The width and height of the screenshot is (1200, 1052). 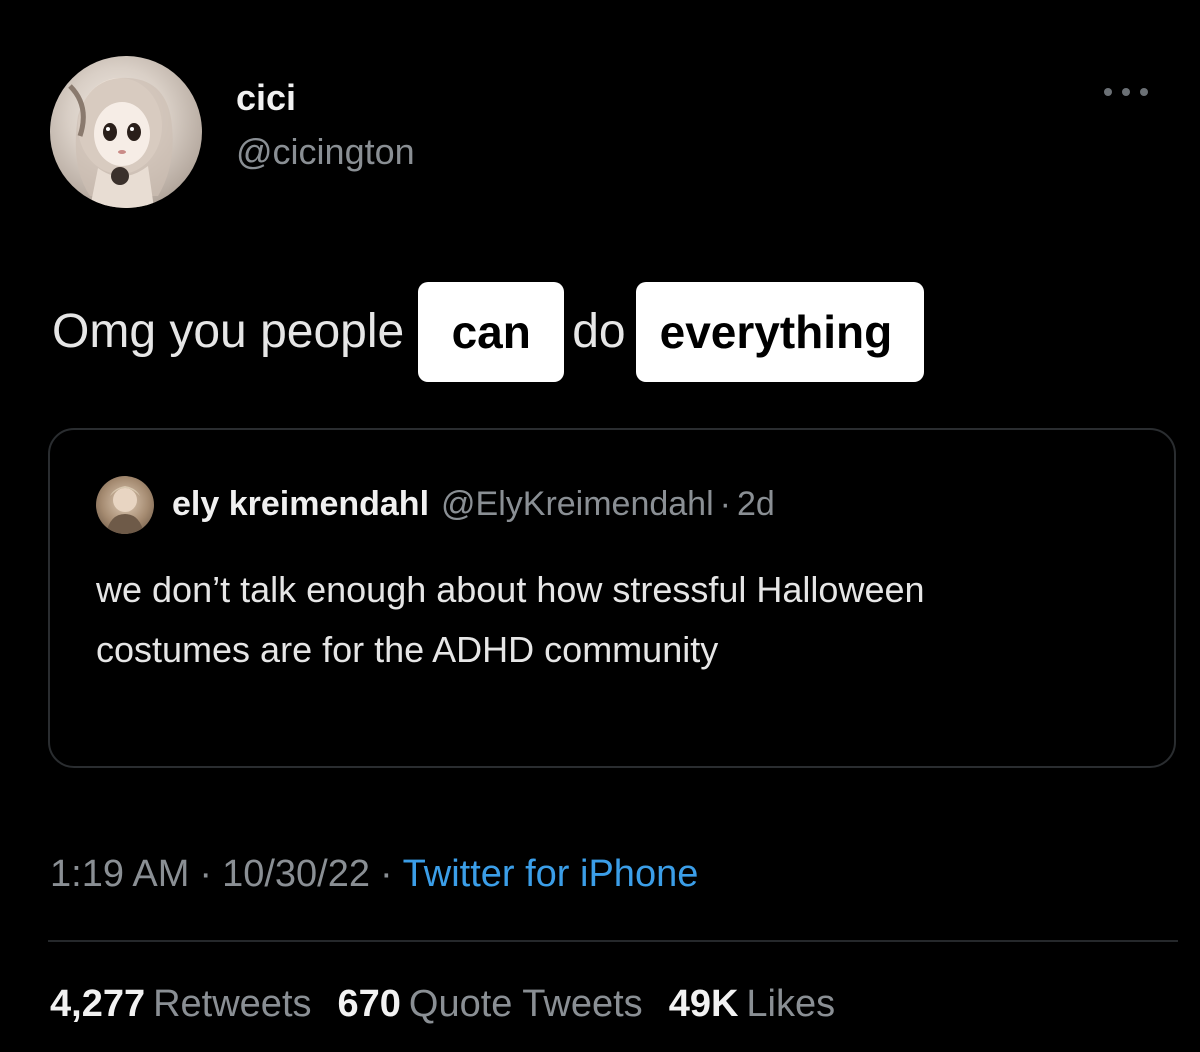 I want to click on tweet-text-part2: do, so click(x=599, y=331).